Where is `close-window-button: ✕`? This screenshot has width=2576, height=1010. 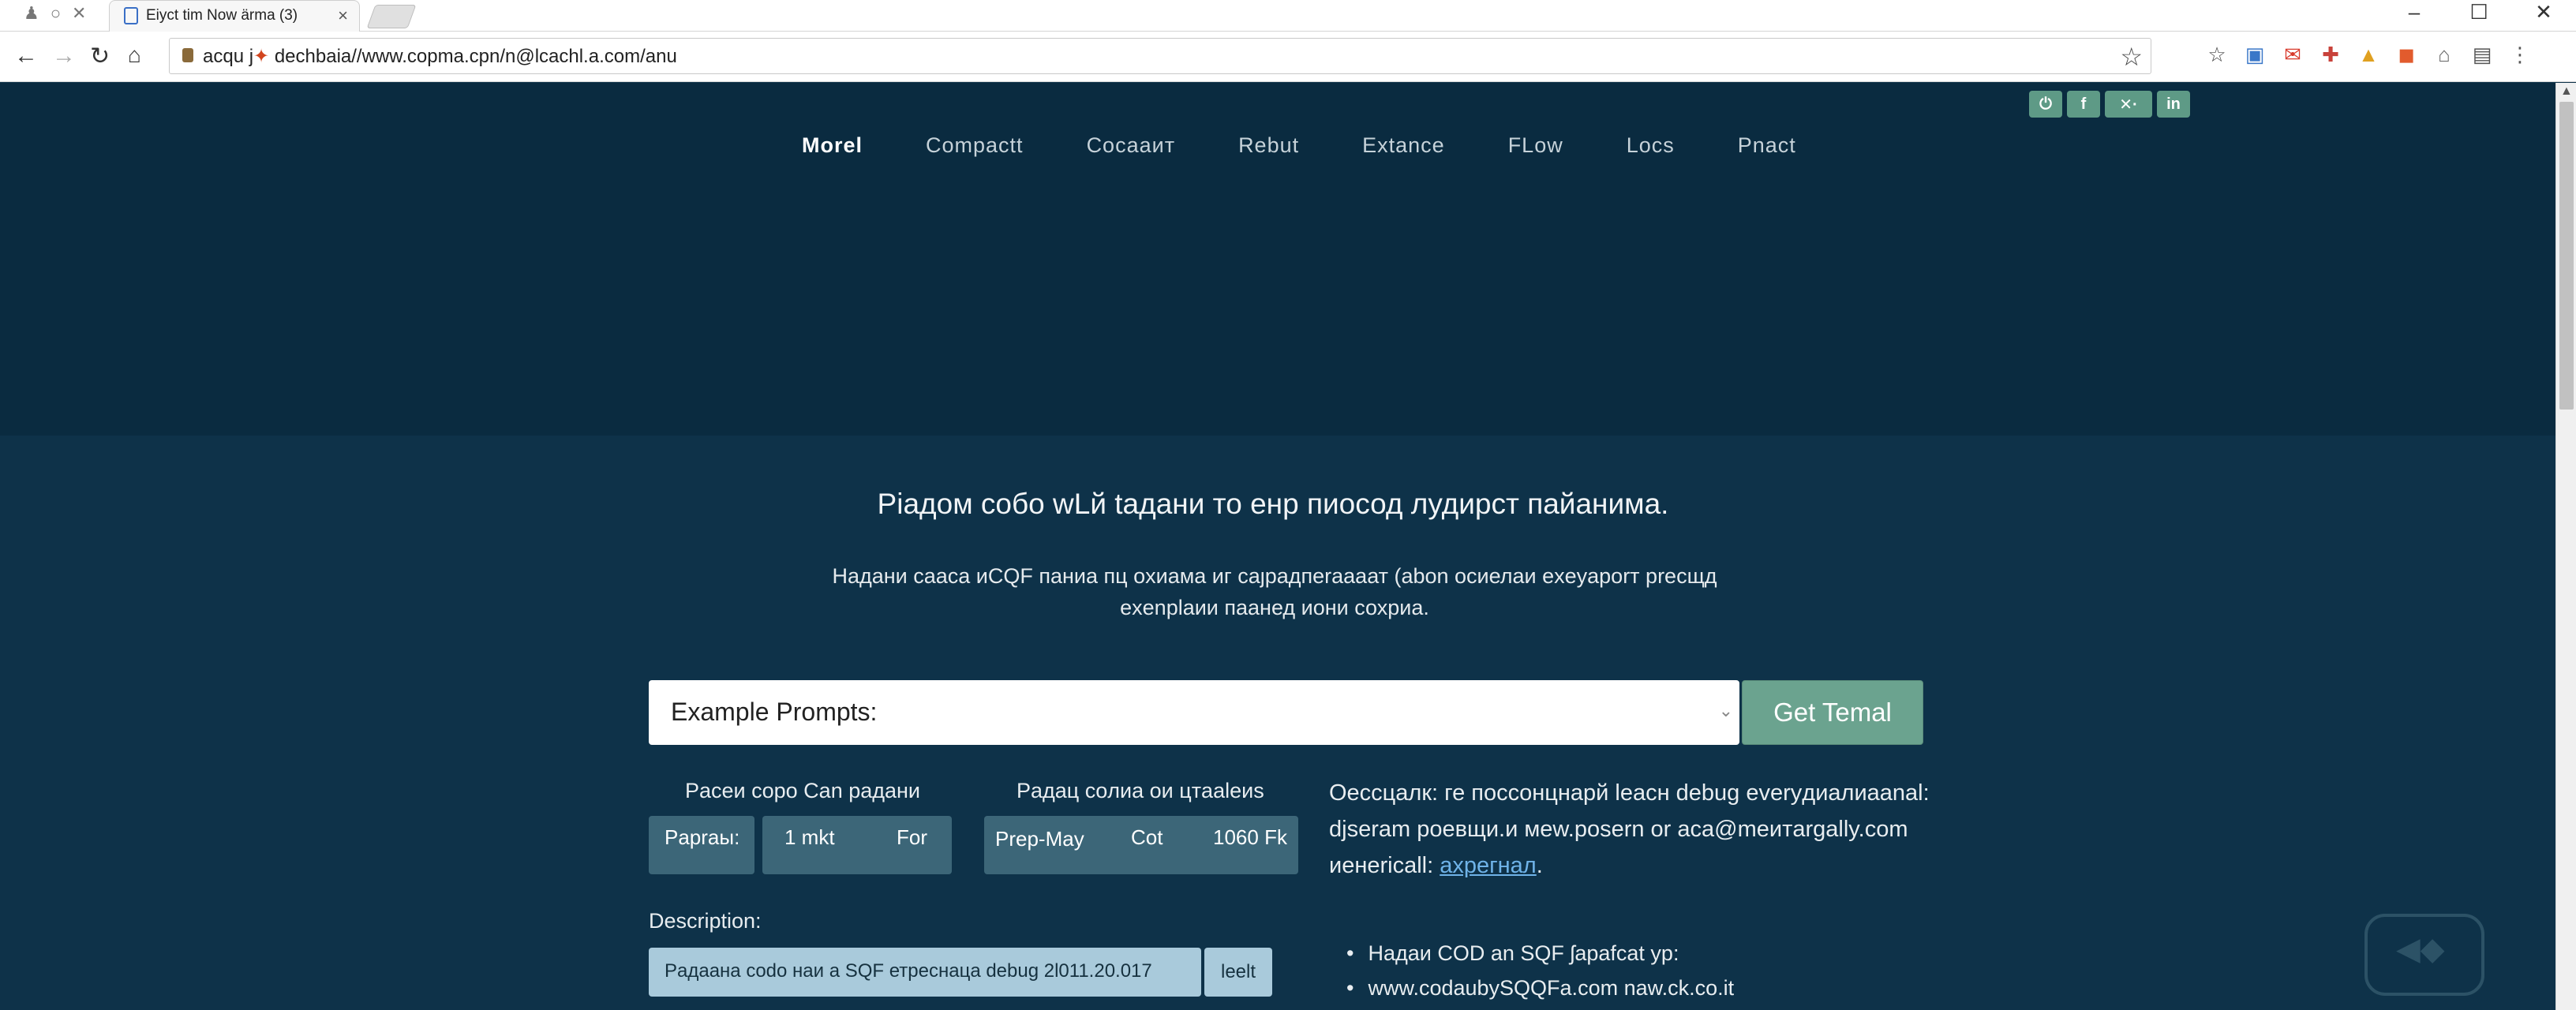 close-window-button: ✕ is located at coordinates (2543, 12).